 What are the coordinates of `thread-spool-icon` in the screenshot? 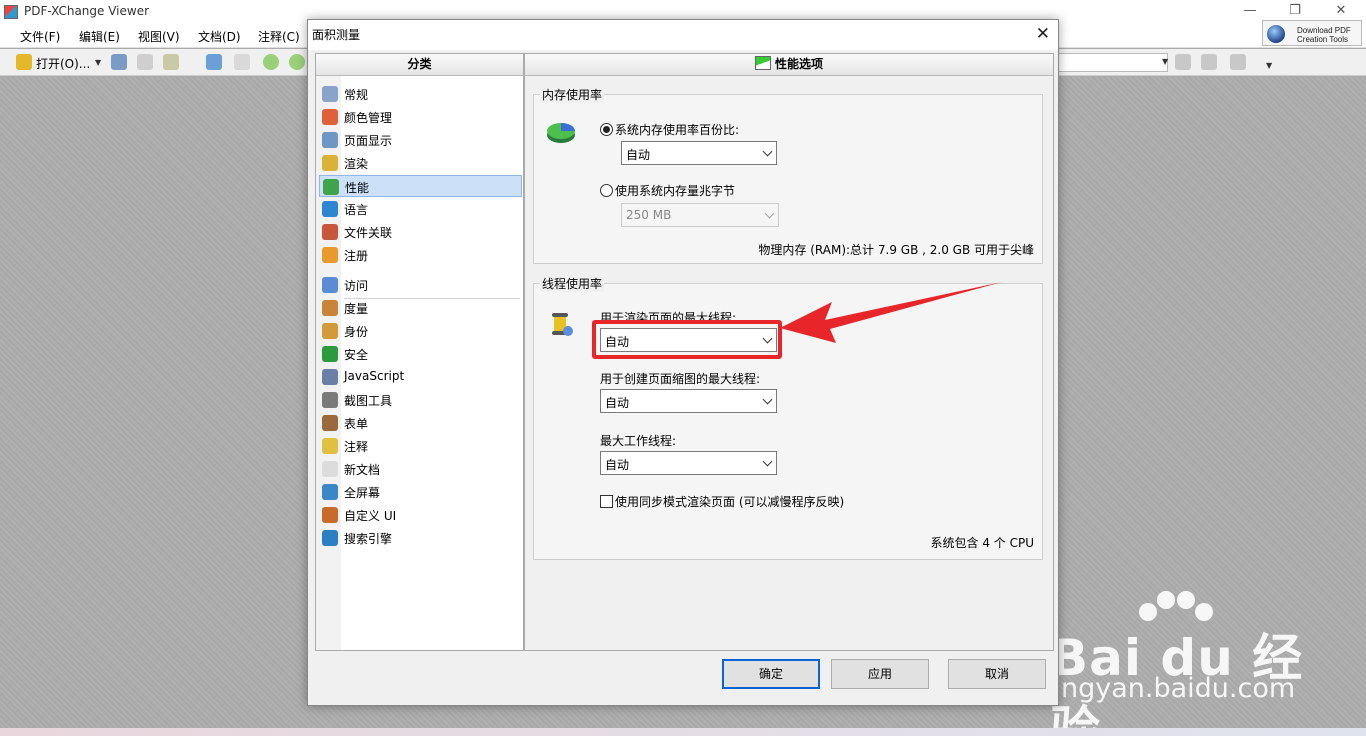 It's located at (562, 324).